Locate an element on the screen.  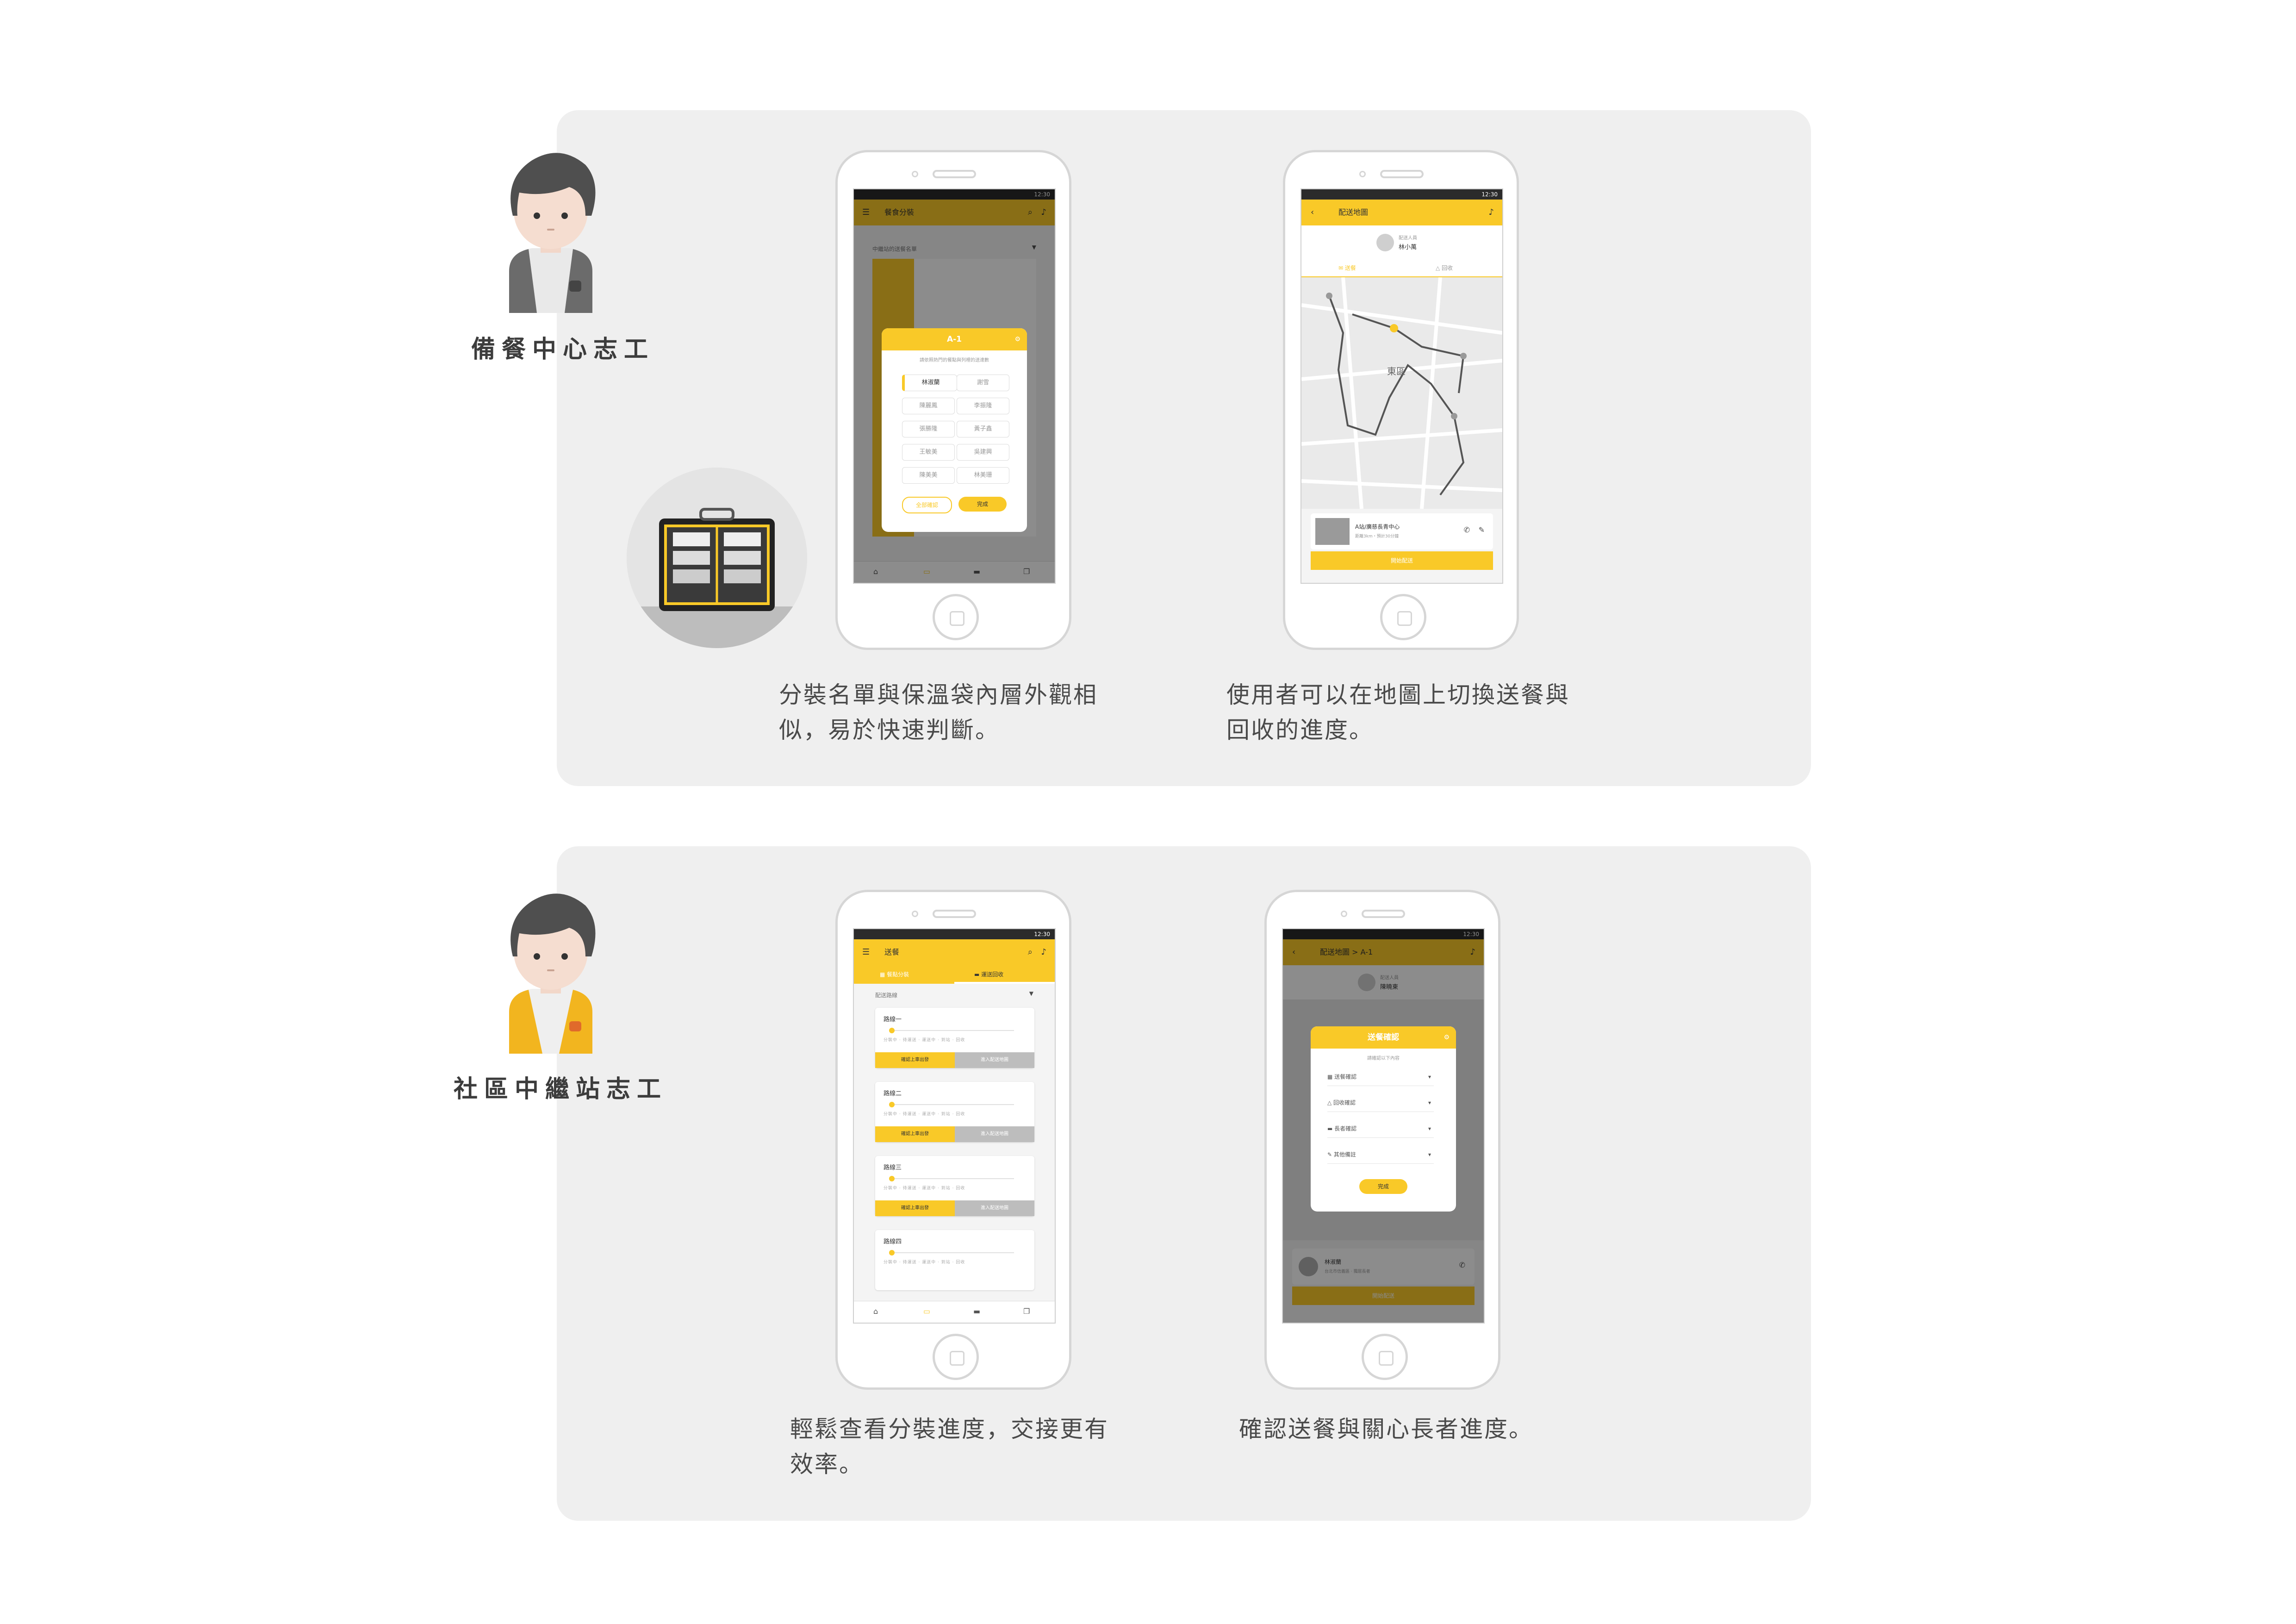
caption-confirm: 確認送餐與關心長者進度。 is located at coordinates (1386, 1429).